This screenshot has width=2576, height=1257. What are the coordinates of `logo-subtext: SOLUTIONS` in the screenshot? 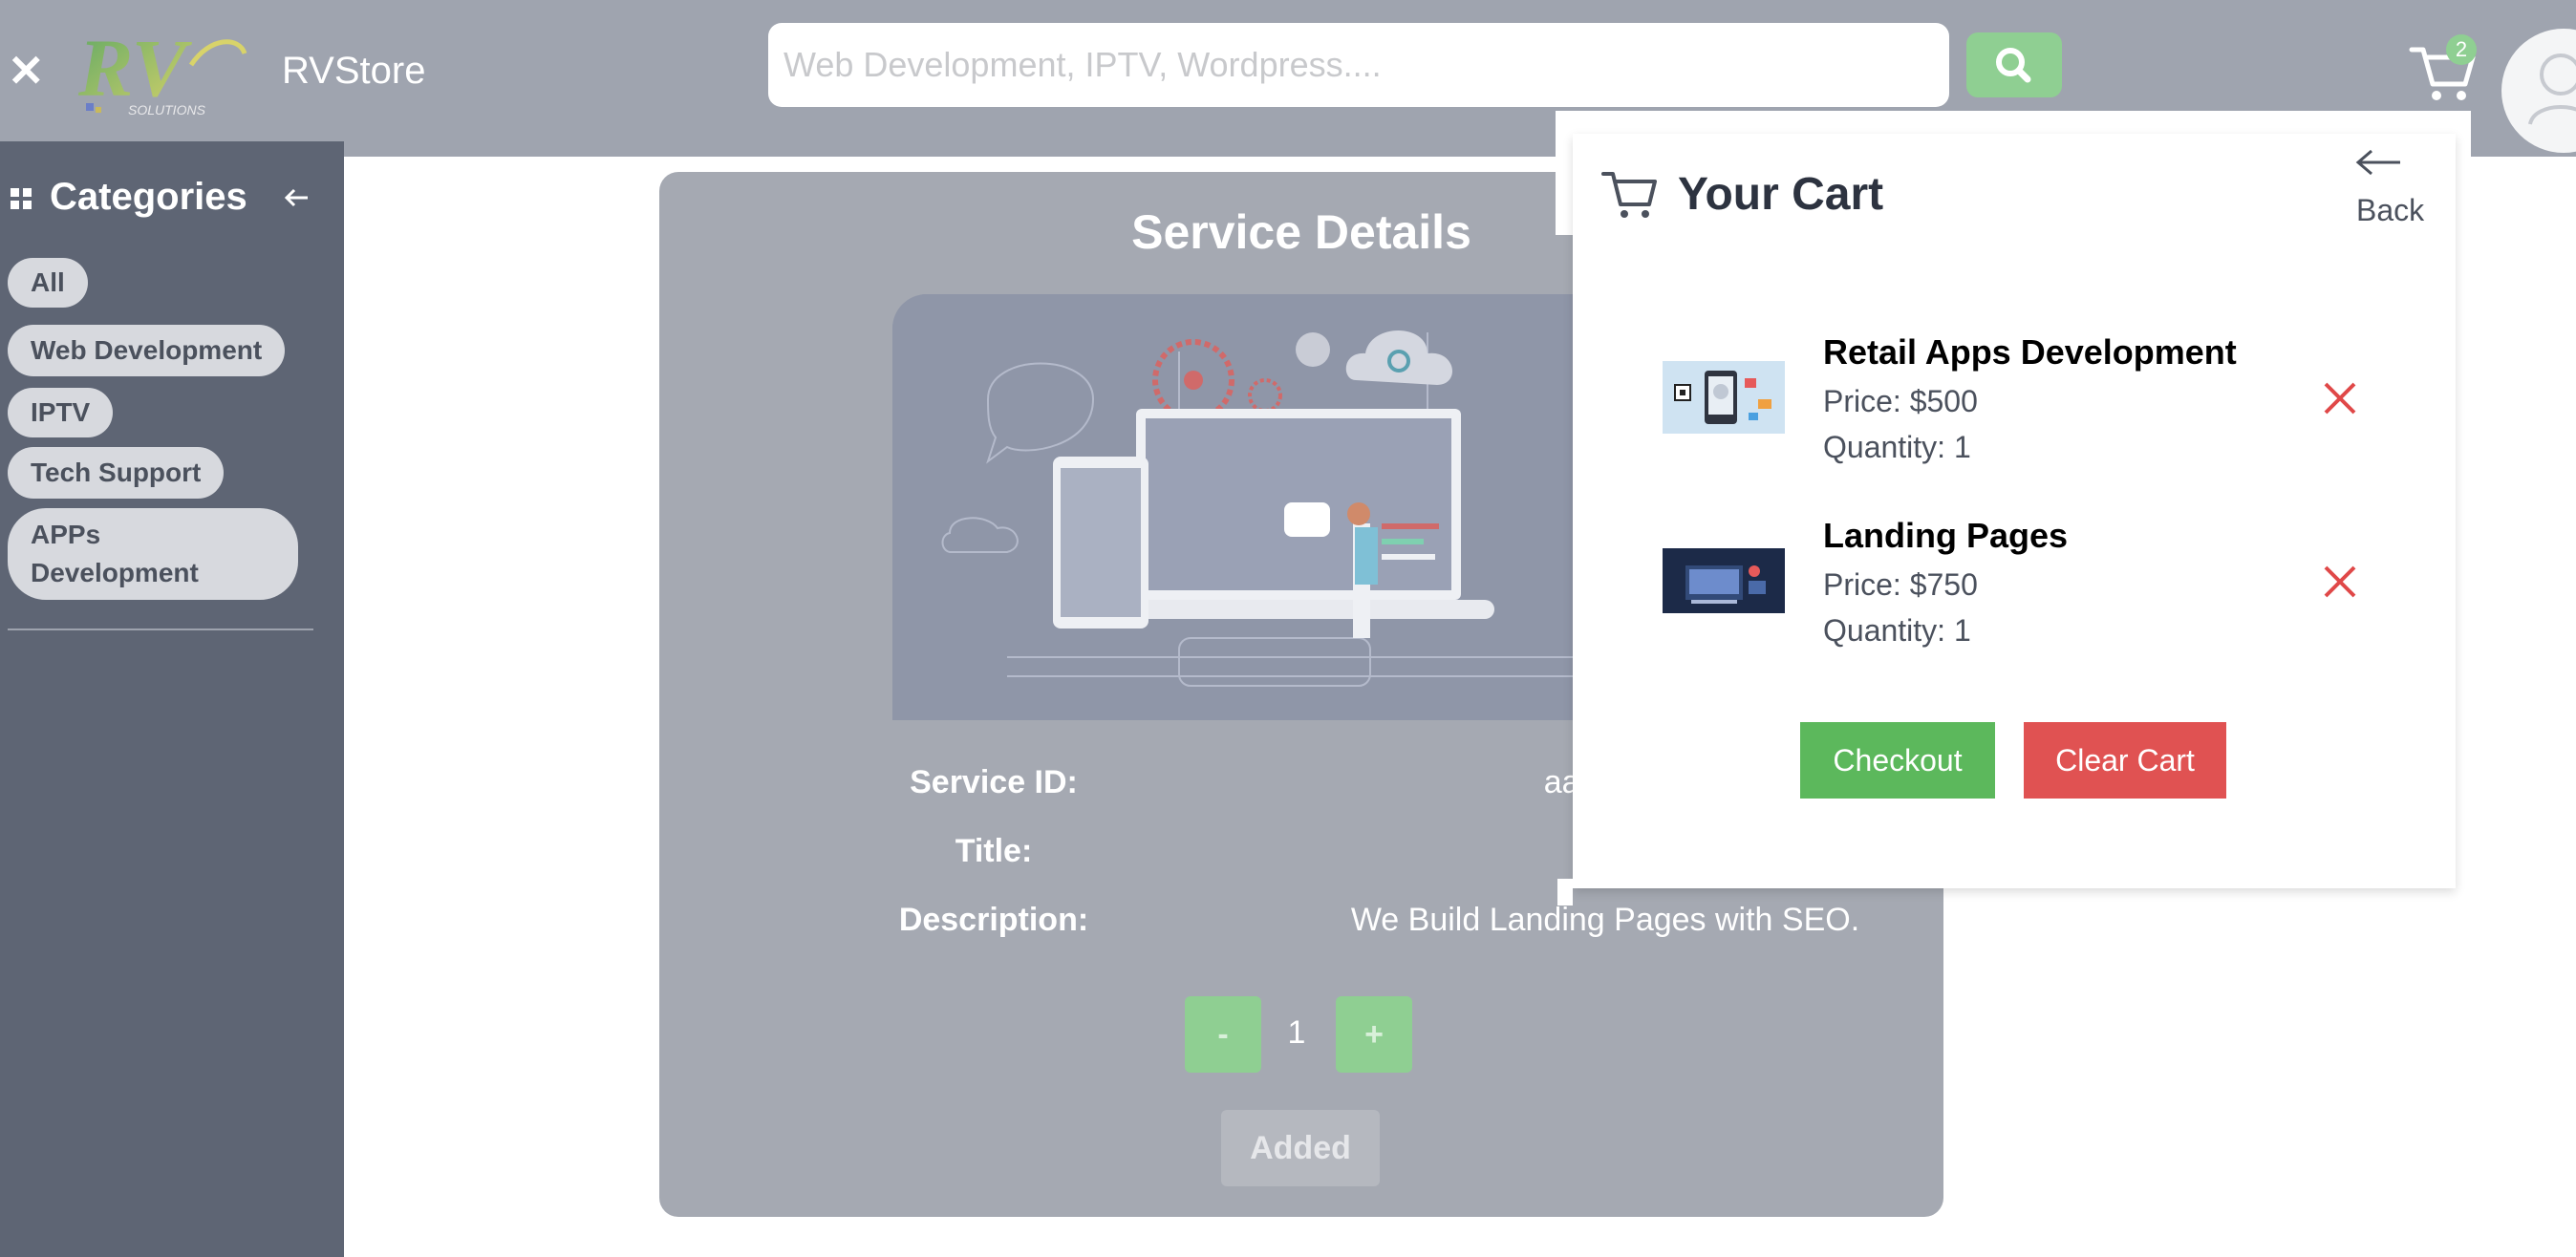 It's located at (167, 109).